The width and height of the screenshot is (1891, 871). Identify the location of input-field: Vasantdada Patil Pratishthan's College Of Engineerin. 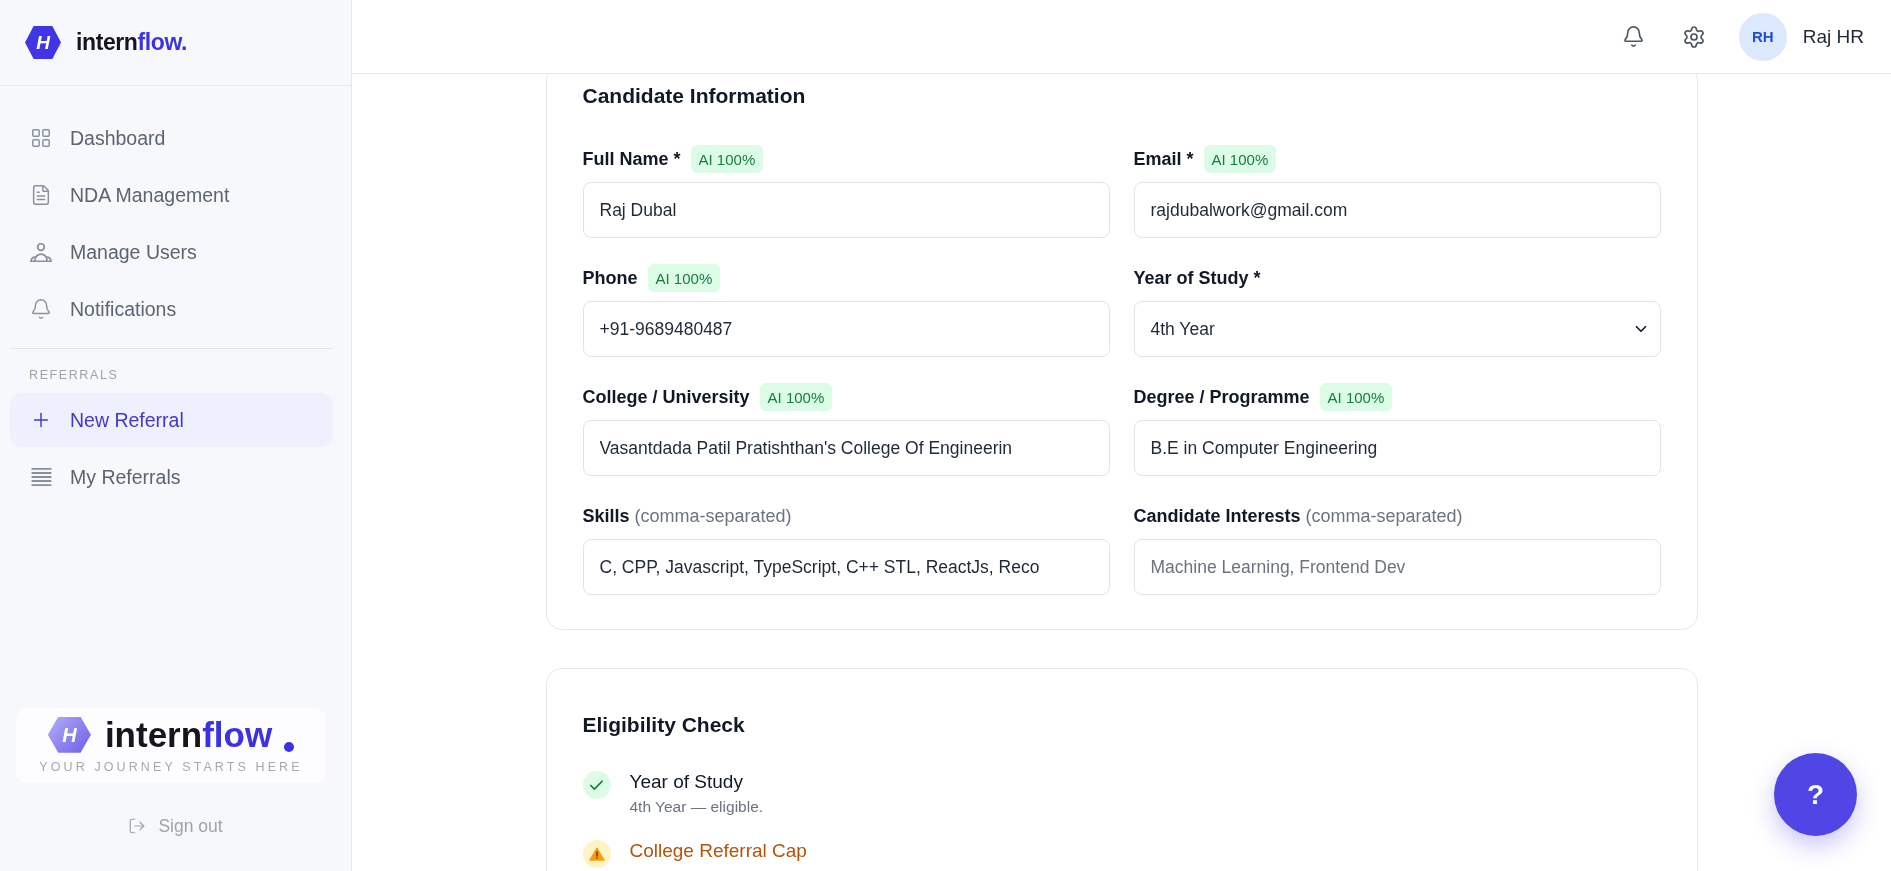
(846, 448).